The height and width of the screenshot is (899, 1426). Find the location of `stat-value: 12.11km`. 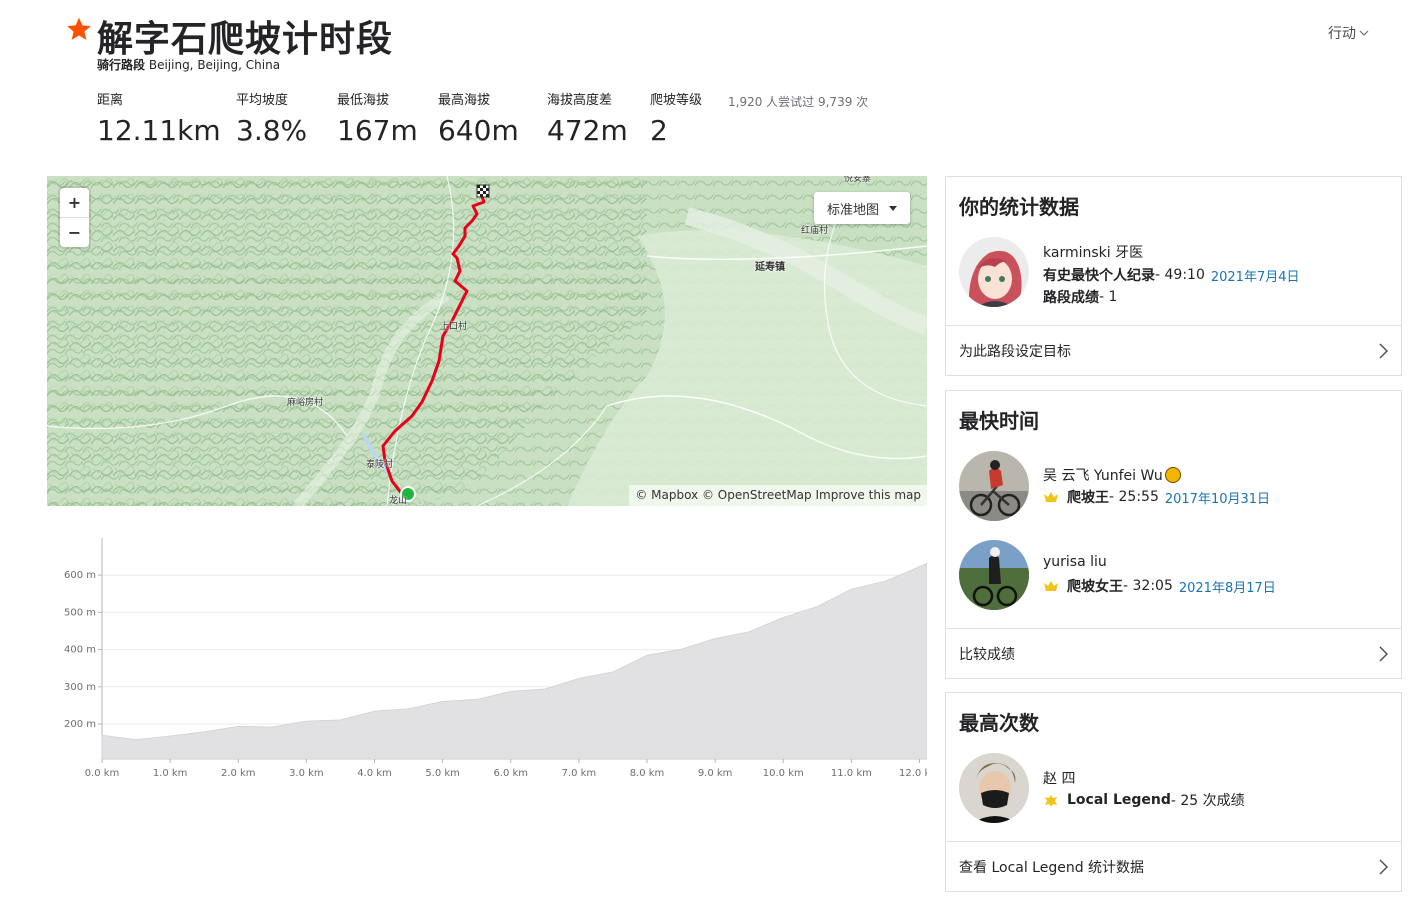

stat-value: 12.11km is located at coordinates (159, 130).